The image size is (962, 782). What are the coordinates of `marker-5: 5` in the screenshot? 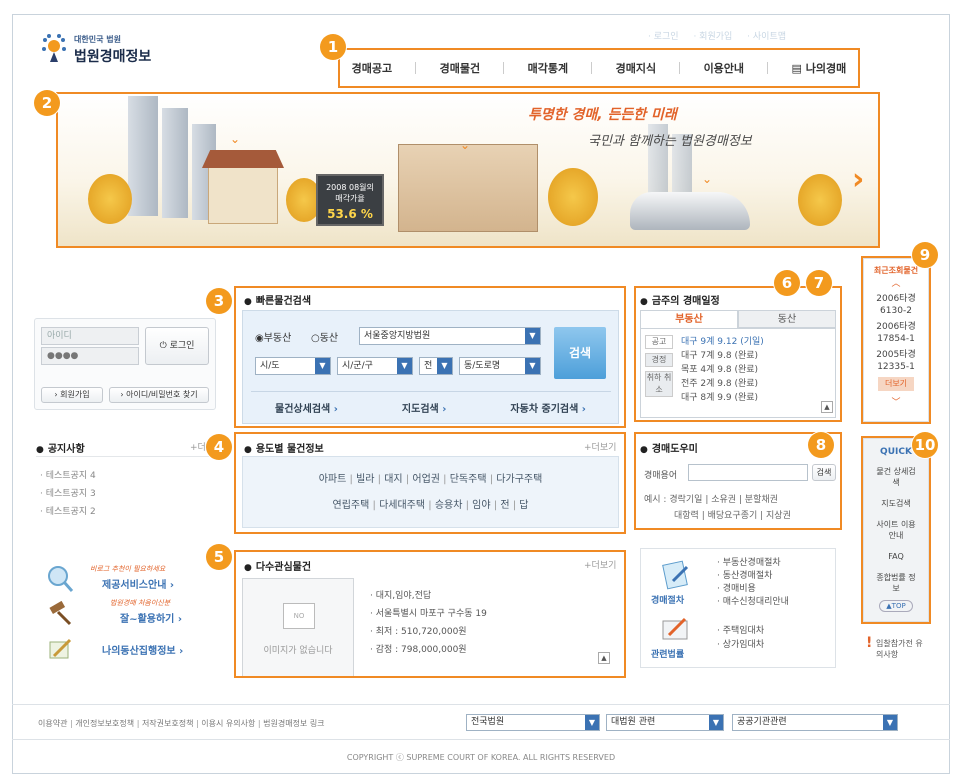 It's located at (219, 557).